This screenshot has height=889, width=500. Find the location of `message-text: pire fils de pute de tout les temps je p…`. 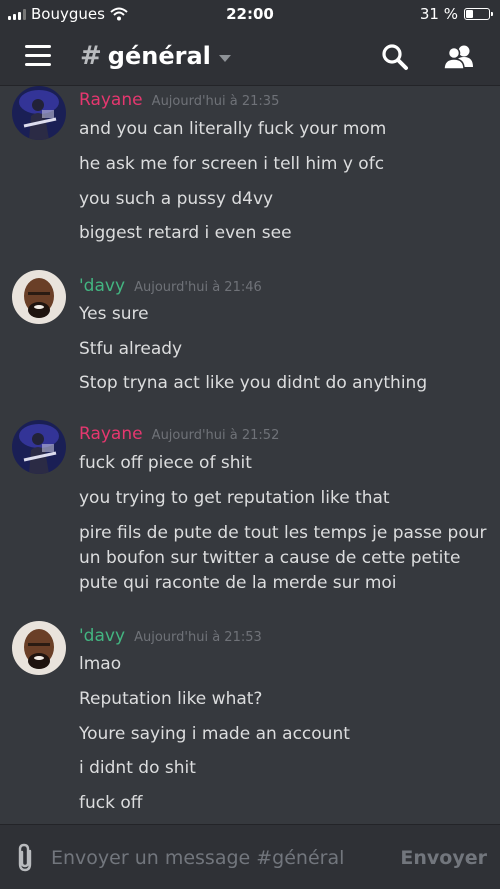

message-text: pire fils de pute de tout les temps je p… is located at coordinates (283, 533).